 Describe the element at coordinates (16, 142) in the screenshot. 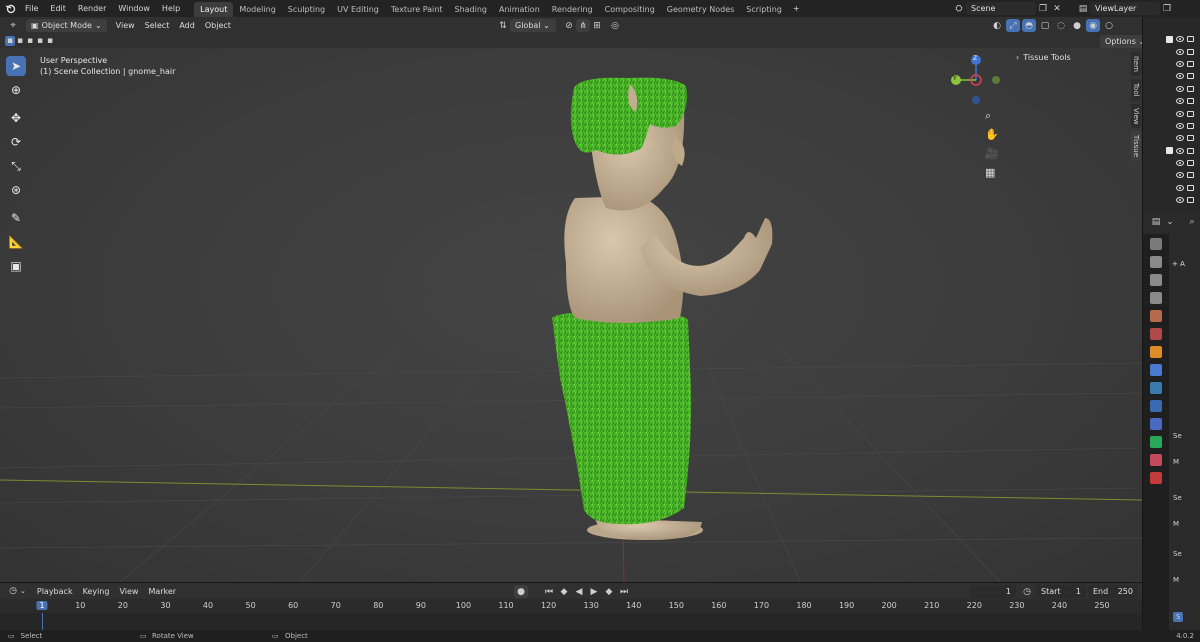

I see `rotate-tool-icon: ⟳` at that location.